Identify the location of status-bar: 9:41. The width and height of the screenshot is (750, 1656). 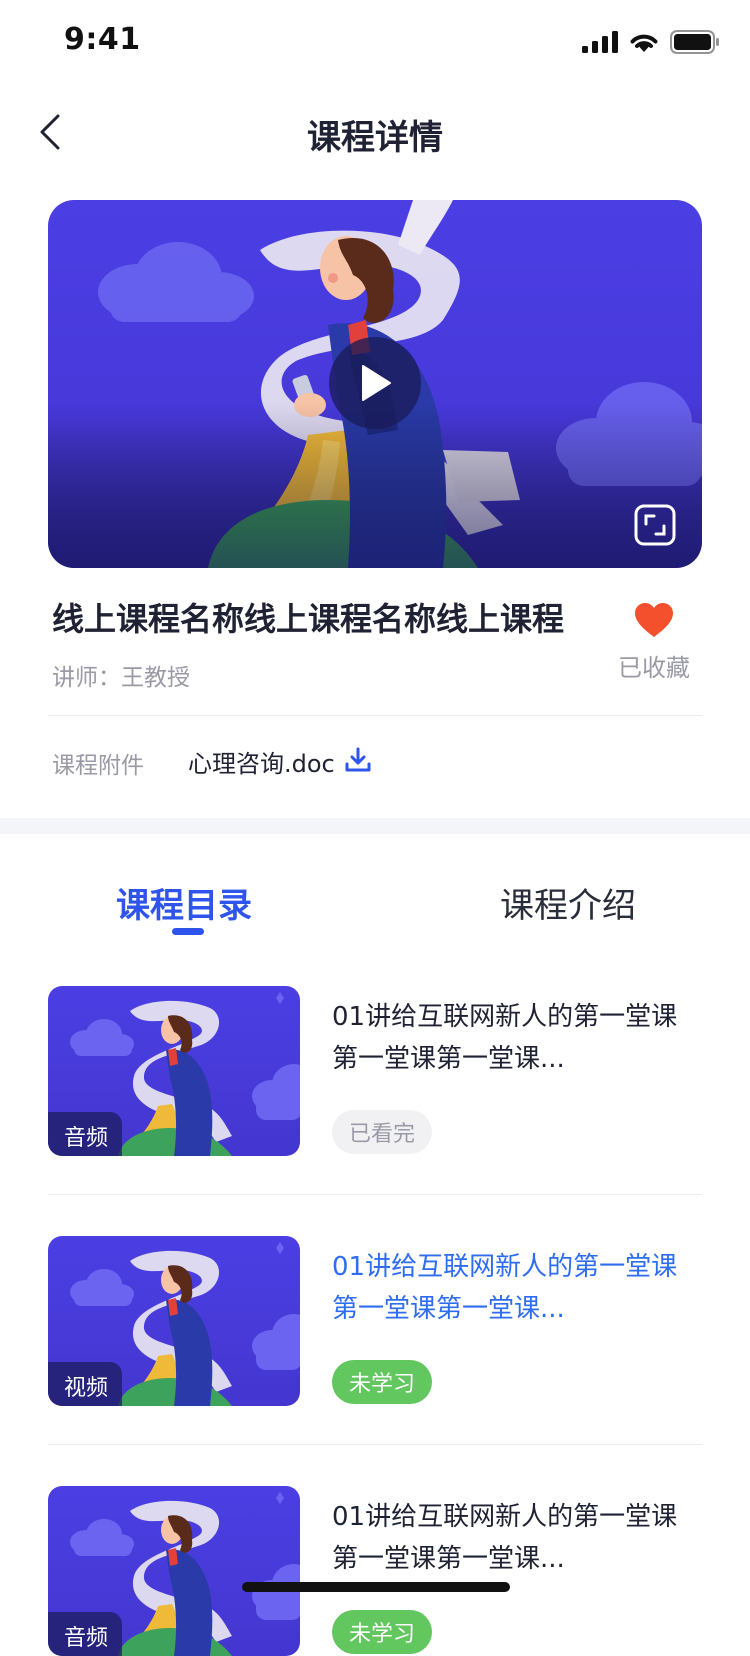
(375, 44).